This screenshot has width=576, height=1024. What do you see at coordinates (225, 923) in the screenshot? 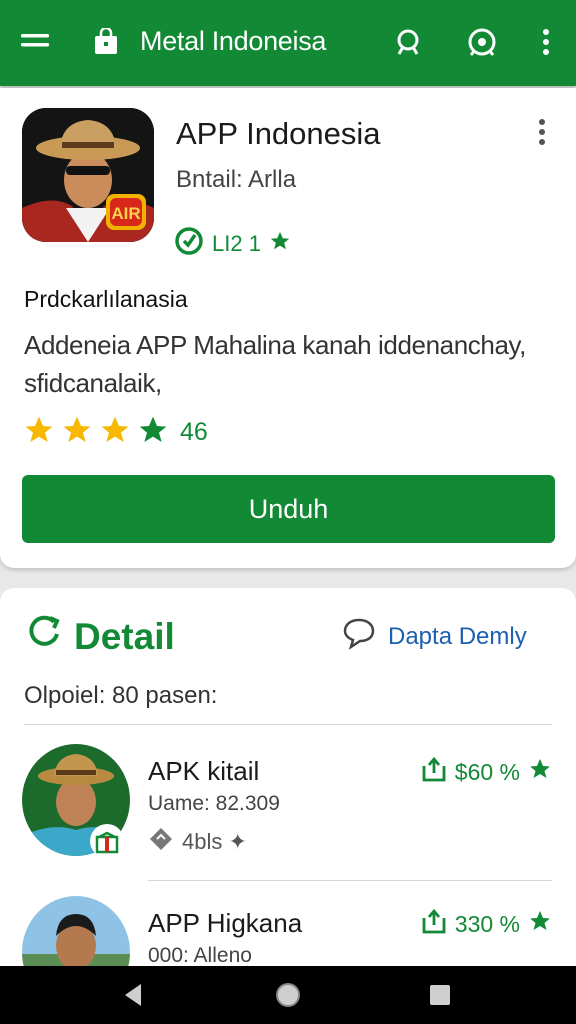
I see `item-name: APP Higkana` at bounding box center [225, 923].